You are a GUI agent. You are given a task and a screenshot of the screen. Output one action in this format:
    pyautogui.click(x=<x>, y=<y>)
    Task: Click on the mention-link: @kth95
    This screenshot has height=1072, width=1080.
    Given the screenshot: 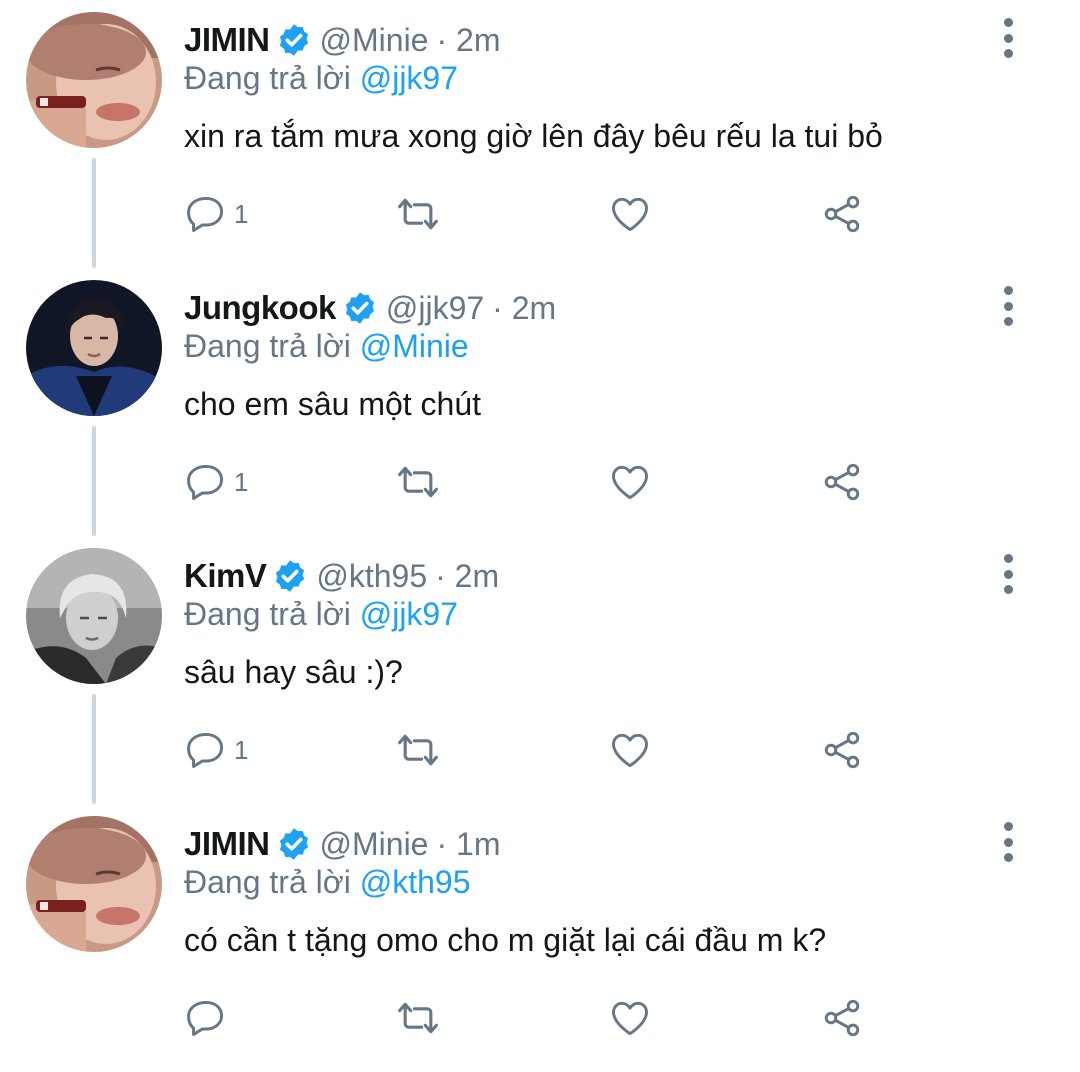 What is the action you would take?
    pyautogui.click(x=415, y=882)
    